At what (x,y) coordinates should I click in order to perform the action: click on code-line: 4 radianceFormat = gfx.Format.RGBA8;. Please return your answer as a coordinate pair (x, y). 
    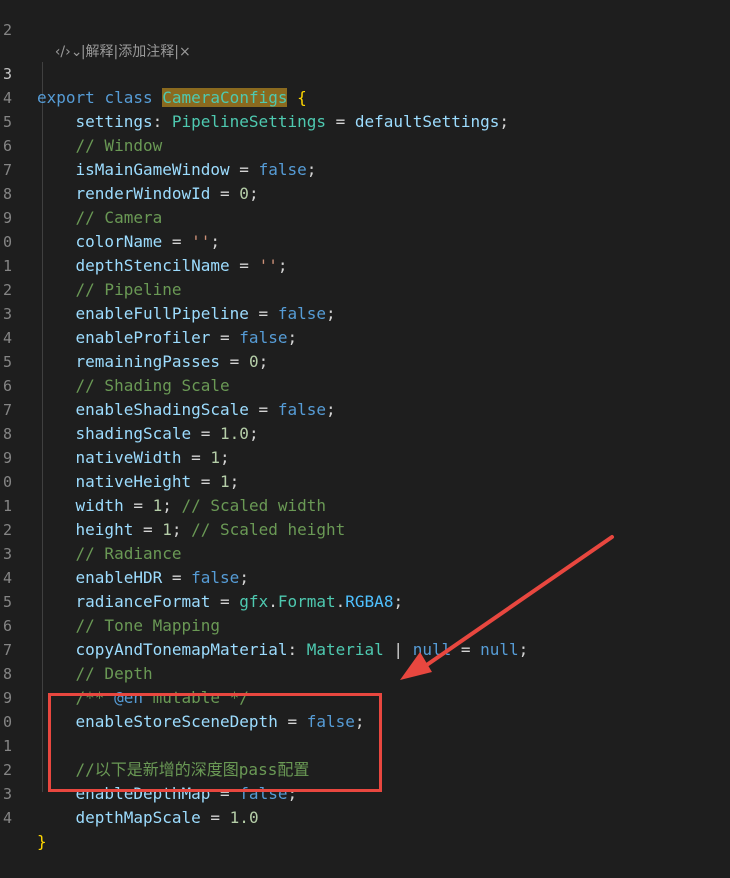
    Looking at the image, I should click on (365, 576).